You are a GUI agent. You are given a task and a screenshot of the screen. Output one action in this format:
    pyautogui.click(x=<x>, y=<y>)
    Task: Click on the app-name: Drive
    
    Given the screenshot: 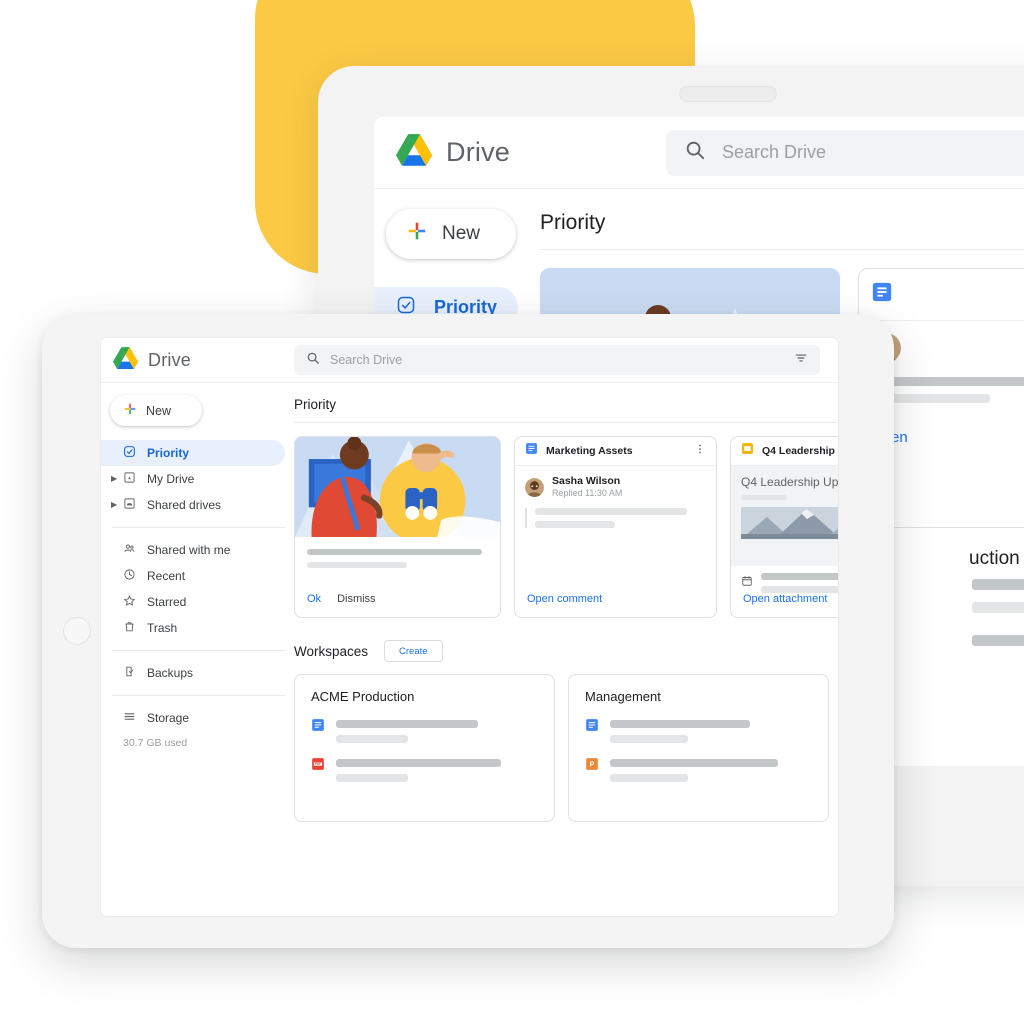 What is the action you would take?
    pyautogui.click(x=170, y=359)
    